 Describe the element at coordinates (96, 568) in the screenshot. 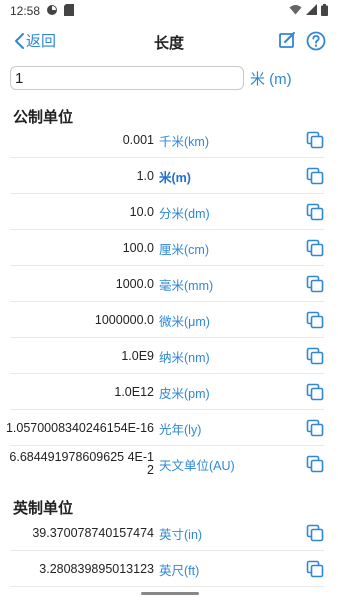

I see `unit-value: 3.280839895013123` at that location.